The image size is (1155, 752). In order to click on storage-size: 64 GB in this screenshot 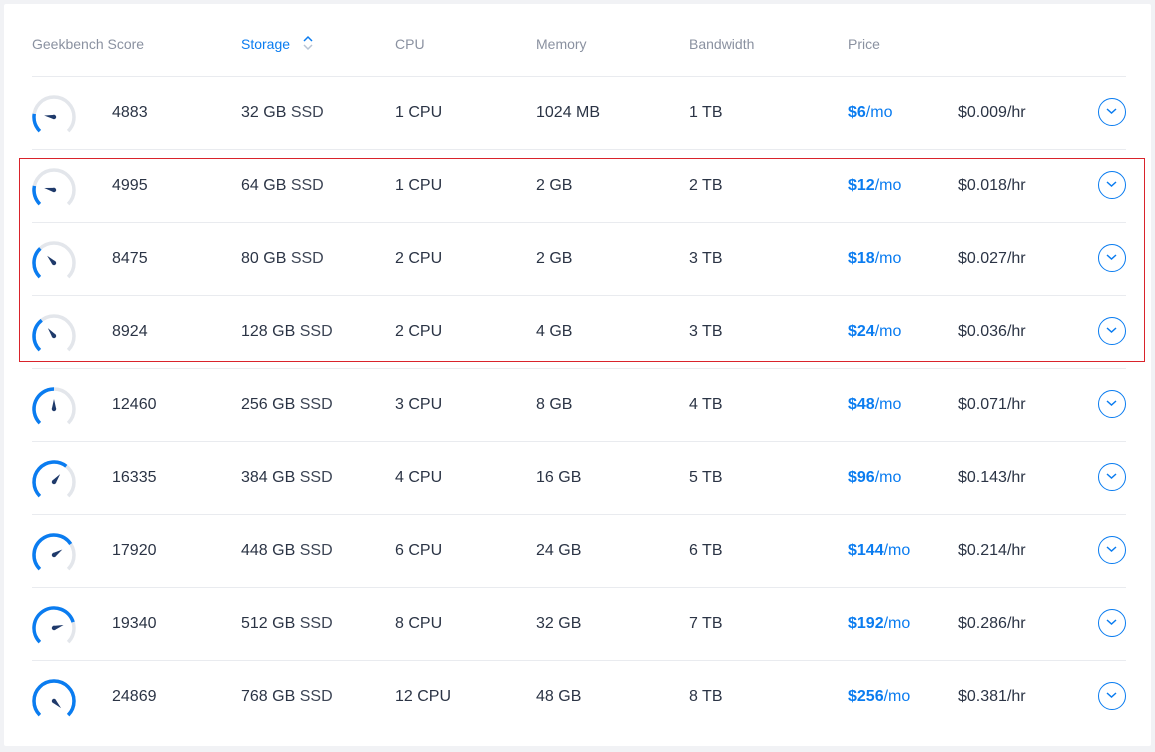, I will do `click(264, 185)`.